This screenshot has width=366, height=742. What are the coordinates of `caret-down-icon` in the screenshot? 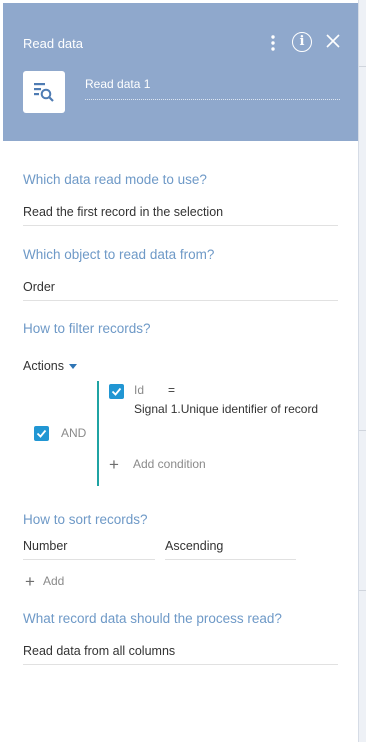 It's located at (73, 367).